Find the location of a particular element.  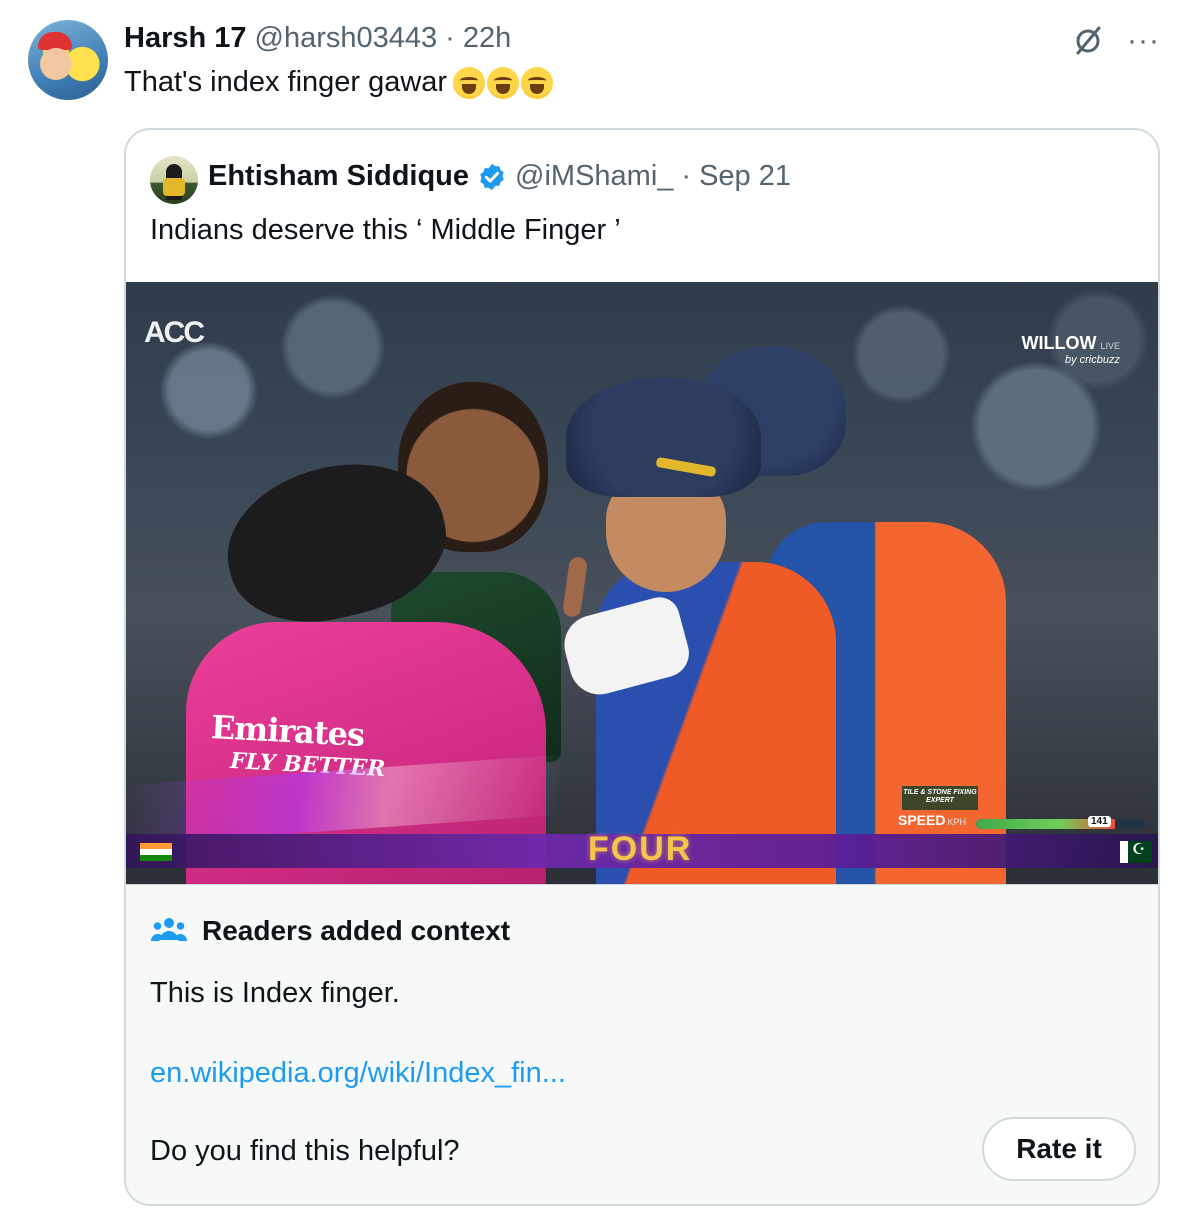

willow-logo-text: WILLOW is located at coordinates (1059, 343).